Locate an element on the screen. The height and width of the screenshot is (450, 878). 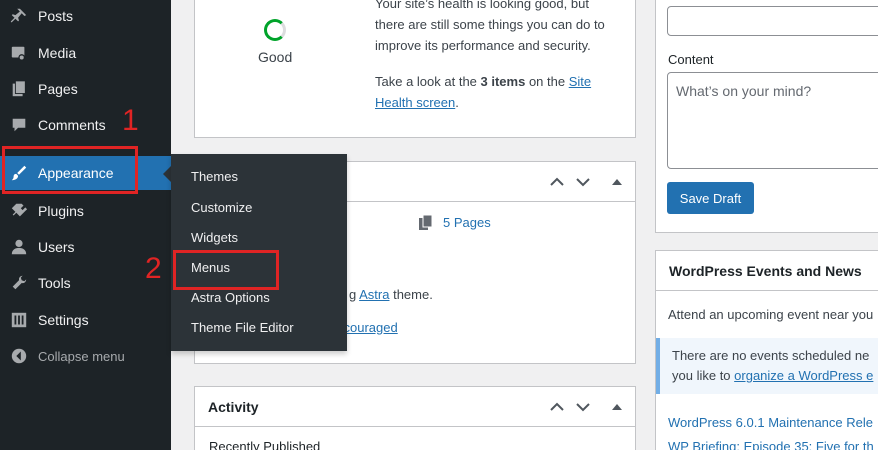
health-text-line1: Your site’s health is looking good, but is located at coordinates (482, 5).